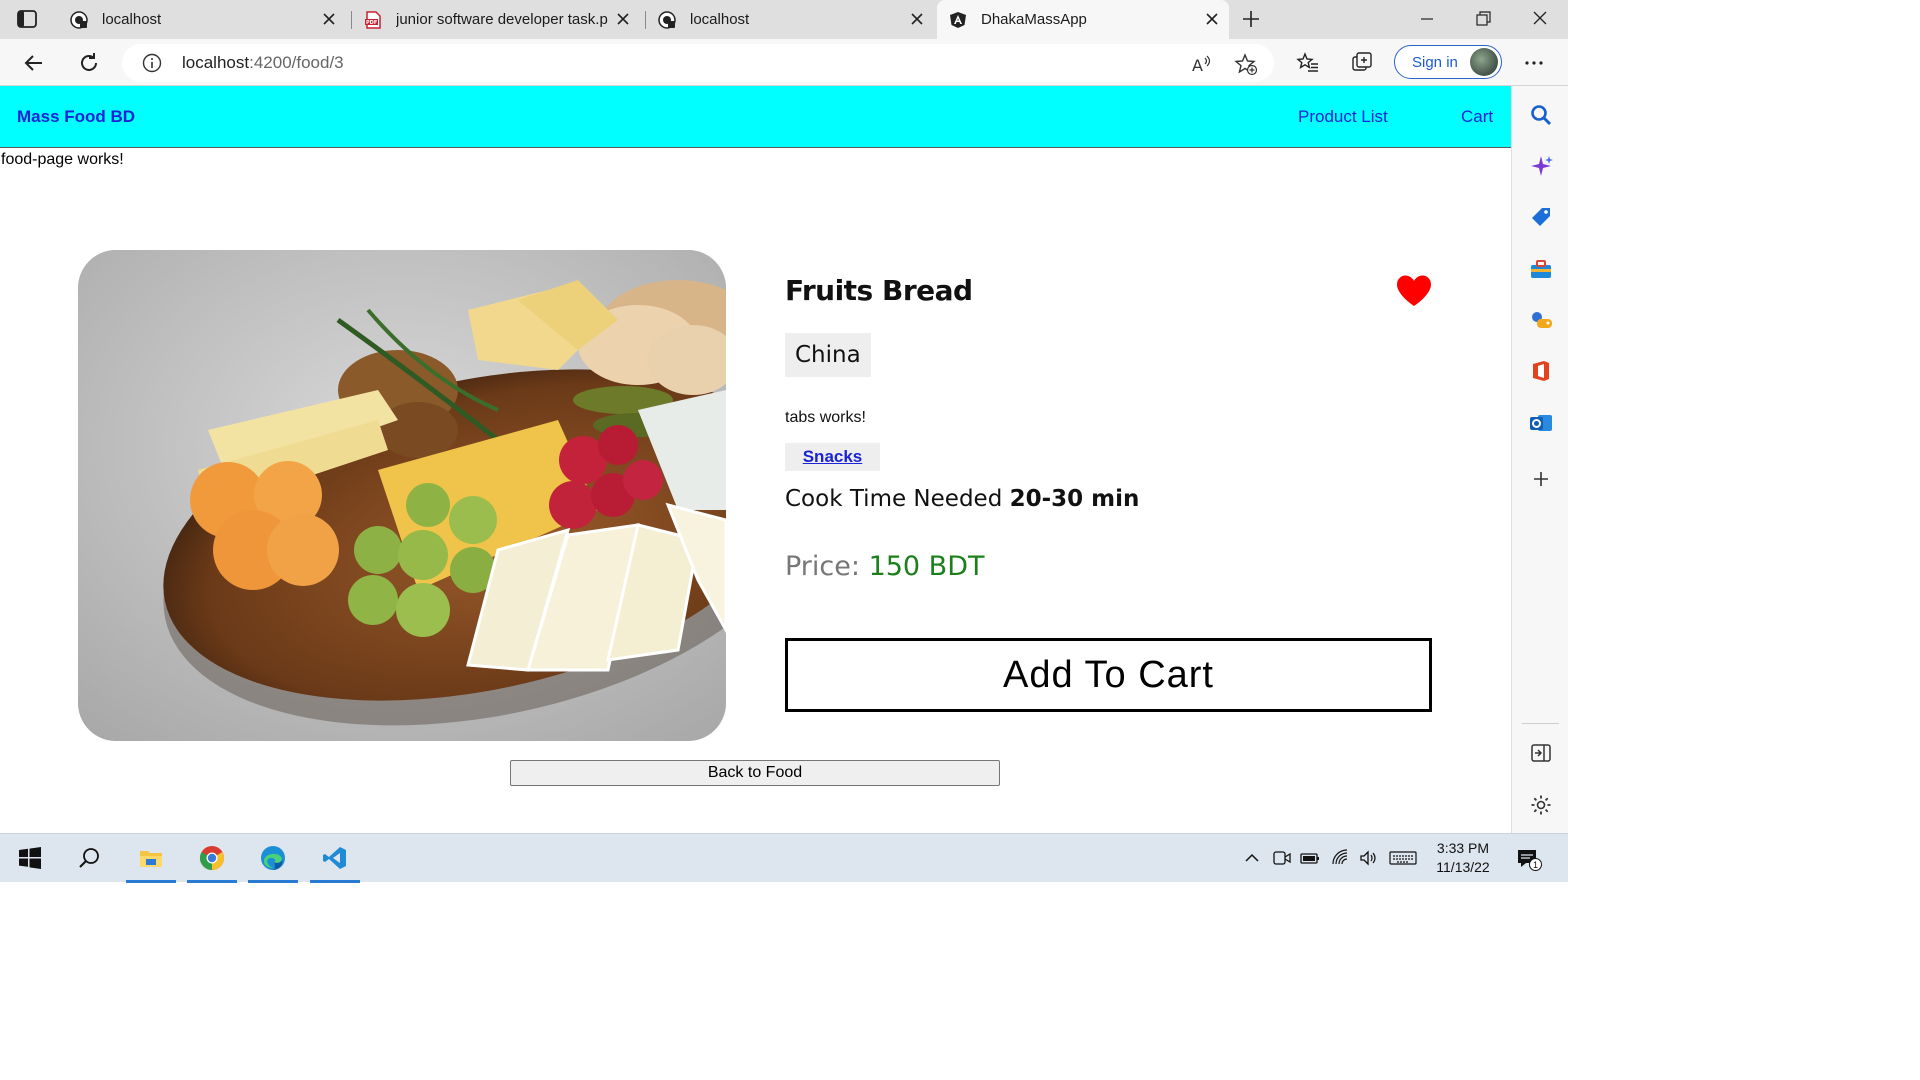  What do you see at coordinates (1403, 858) in the screenshot?
I see `keyboard-icon` at bounding box center [1403, 858].